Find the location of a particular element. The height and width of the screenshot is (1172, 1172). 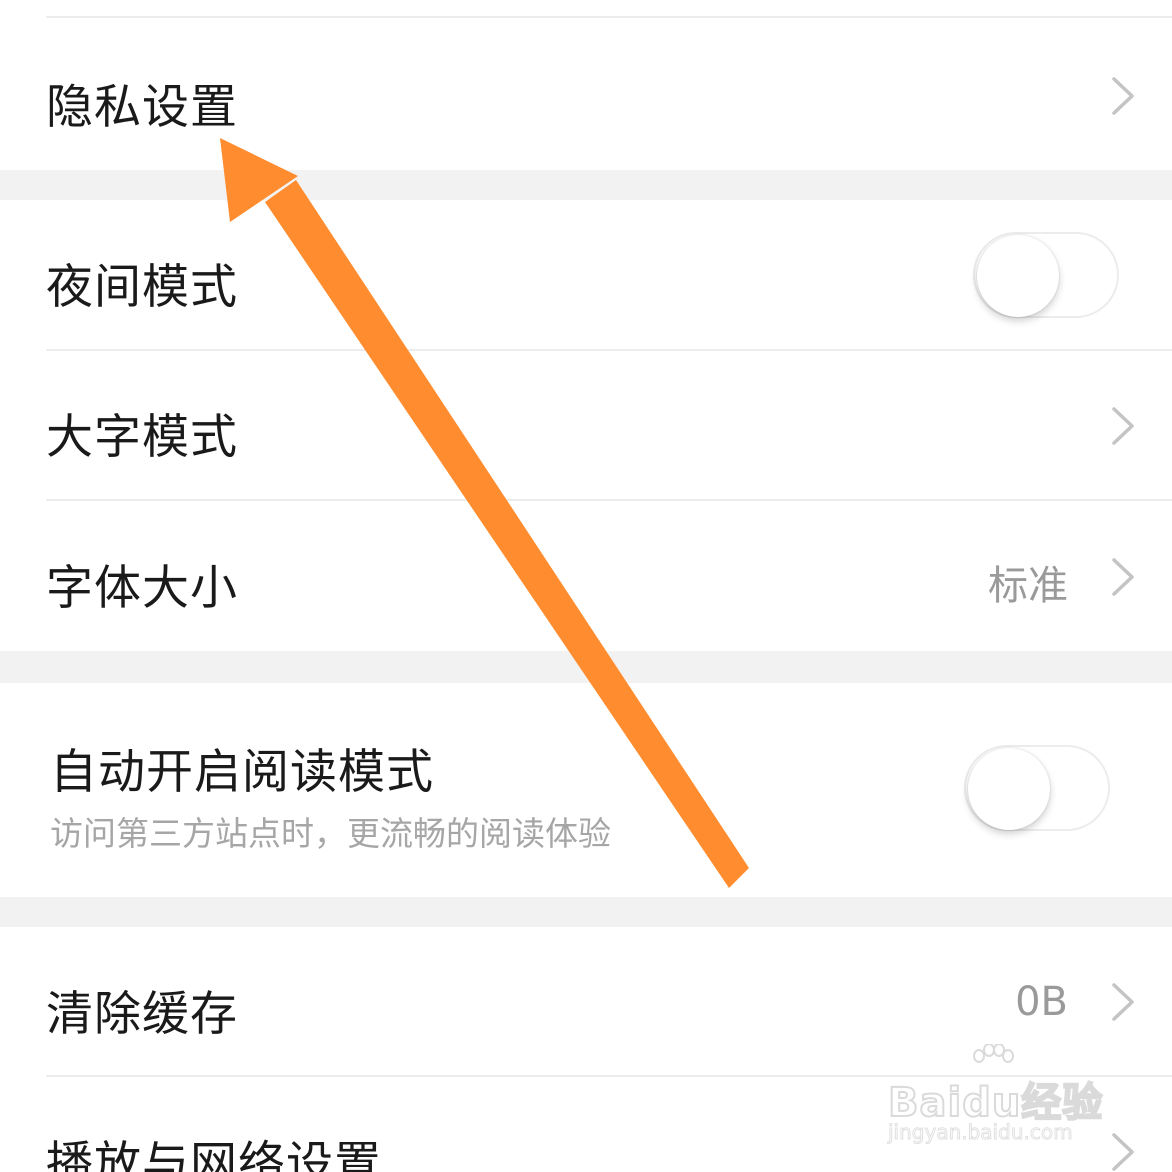

playback-network-settings-label: 播放与网络设置 is located at coordinates (214, 1154).